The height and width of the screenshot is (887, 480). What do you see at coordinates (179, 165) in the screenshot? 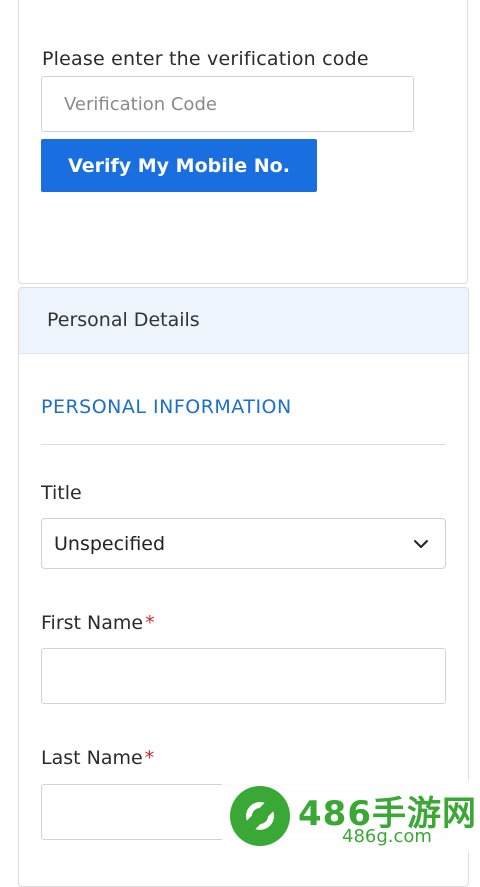
I see `verify-mobile-button: Verify My Mobile No.` at bounding box center [179, 165].